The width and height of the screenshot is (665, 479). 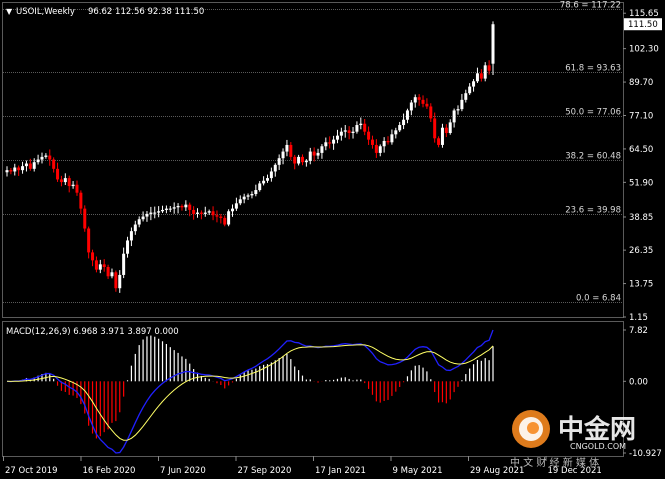 I want to click on time-tick-label: 7 Jun 2020, so click(x=183, y=471).